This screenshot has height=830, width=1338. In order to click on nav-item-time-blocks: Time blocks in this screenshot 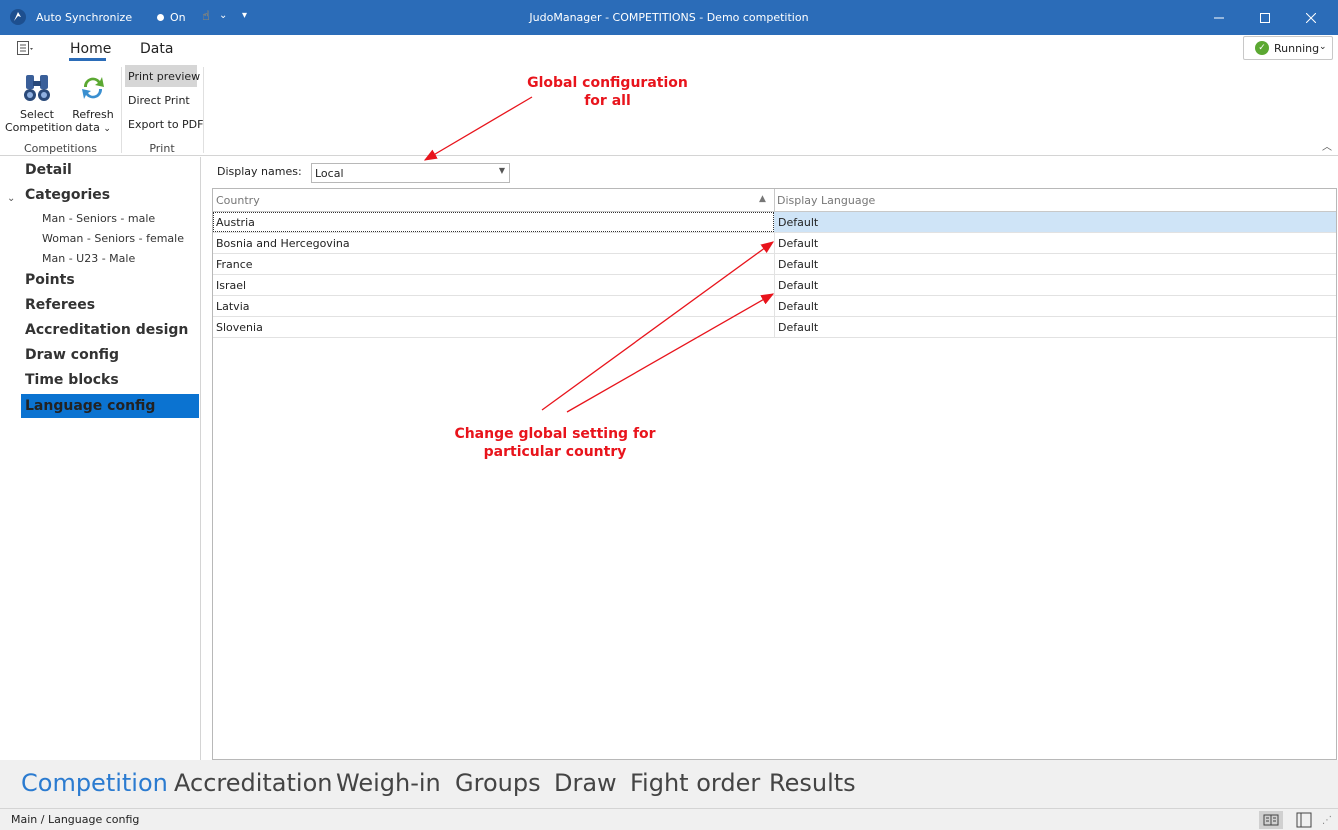, I will do `click(72, 380)`.